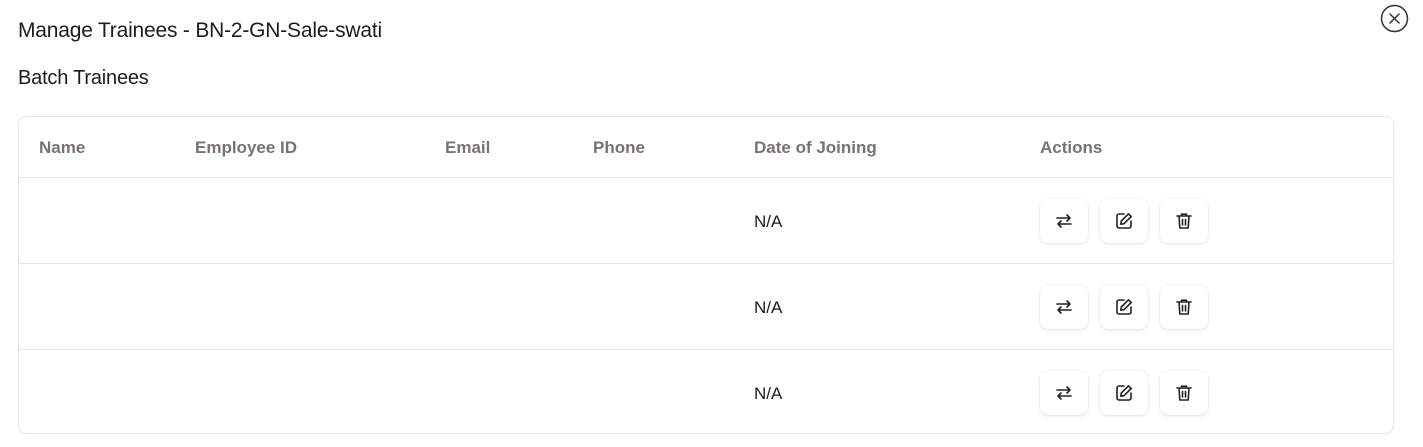 The height and width of the screenshot is (447, 1423). What do you see at coordinates (200, 30) in the screenshot?
I see `modal-title: Manage Trainees - BN-2-GN-Sale-swati` at bounding box center [200, 30].